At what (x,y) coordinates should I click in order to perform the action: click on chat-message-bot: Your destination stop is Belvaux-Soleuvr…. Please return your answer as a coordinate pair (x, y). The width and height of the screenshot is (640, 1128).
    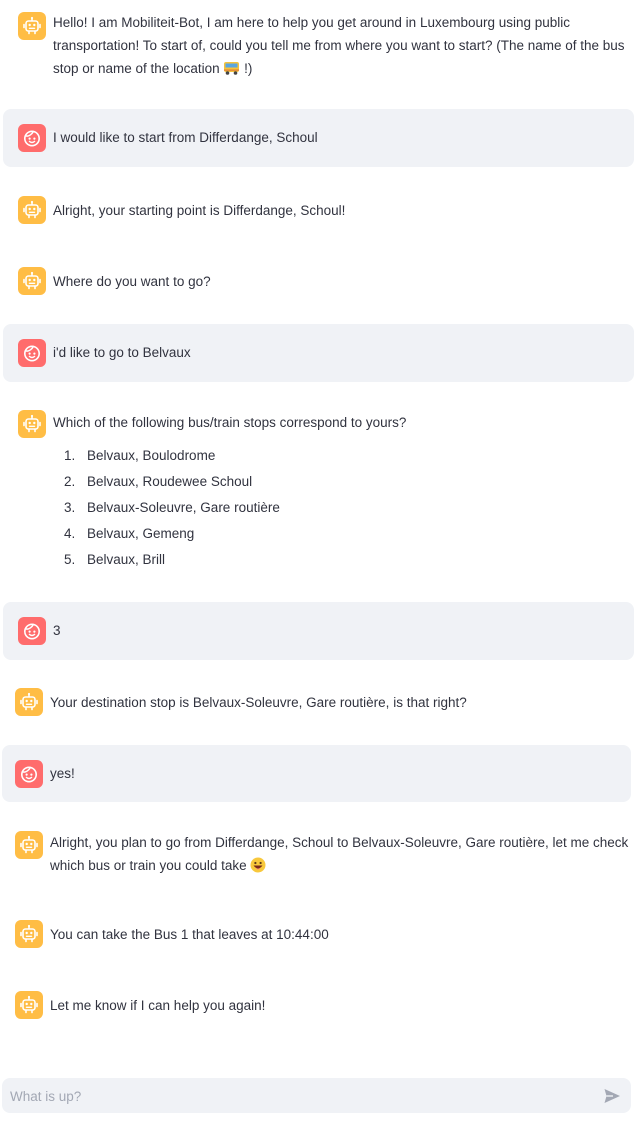
    Looking at the image, I should click on (320, 703).